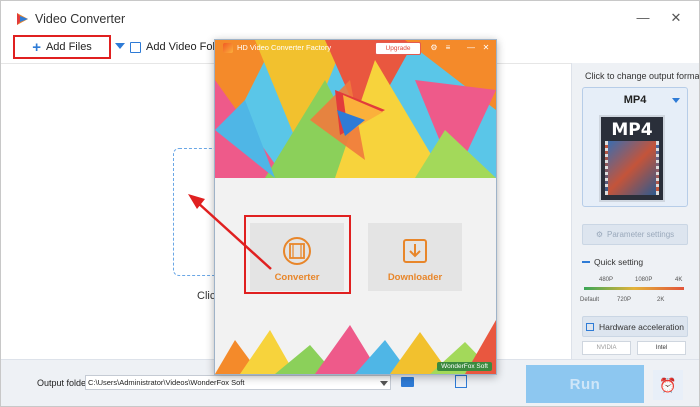  What do you see at coordinates (642, 76) in the screenshot?
I see `format-hint: Click to change output format:` at bounding box center [642, 76].